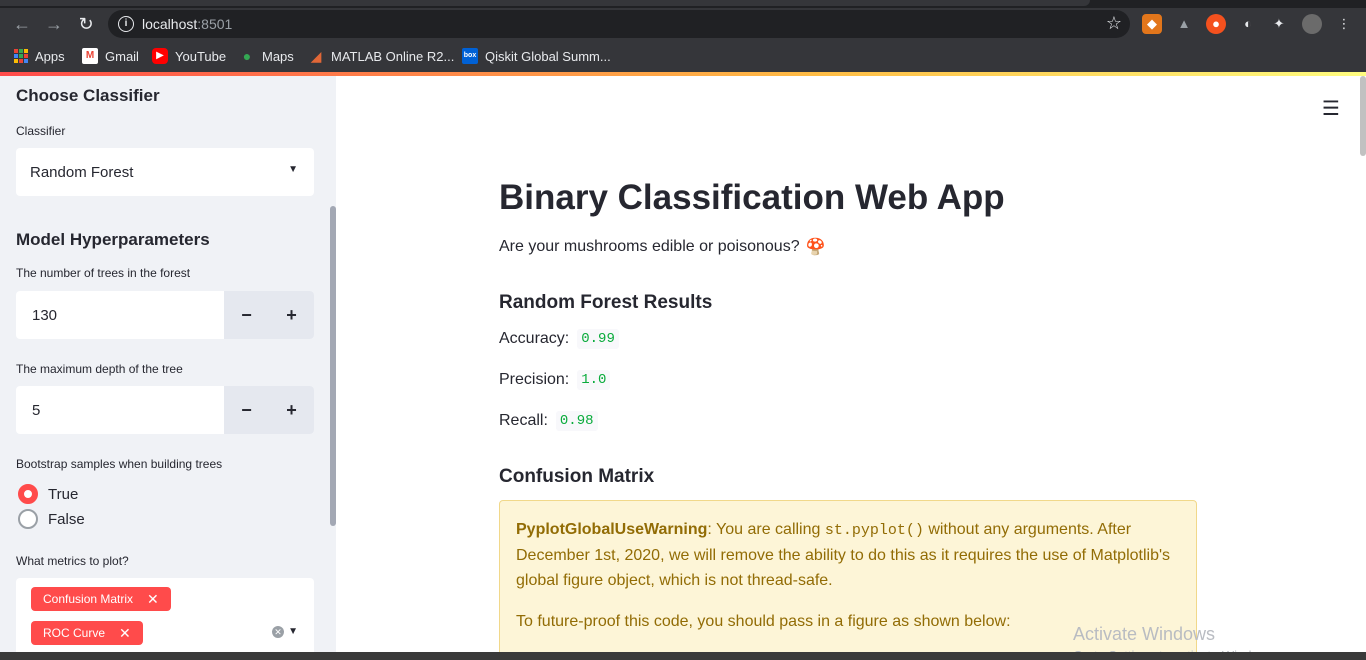 This screenshot has height=660, width=1366. What do you see at coordinates (316, 56) in the screenshot?
I see `matlab-icon: ◢` at bounding box center [316, 56].